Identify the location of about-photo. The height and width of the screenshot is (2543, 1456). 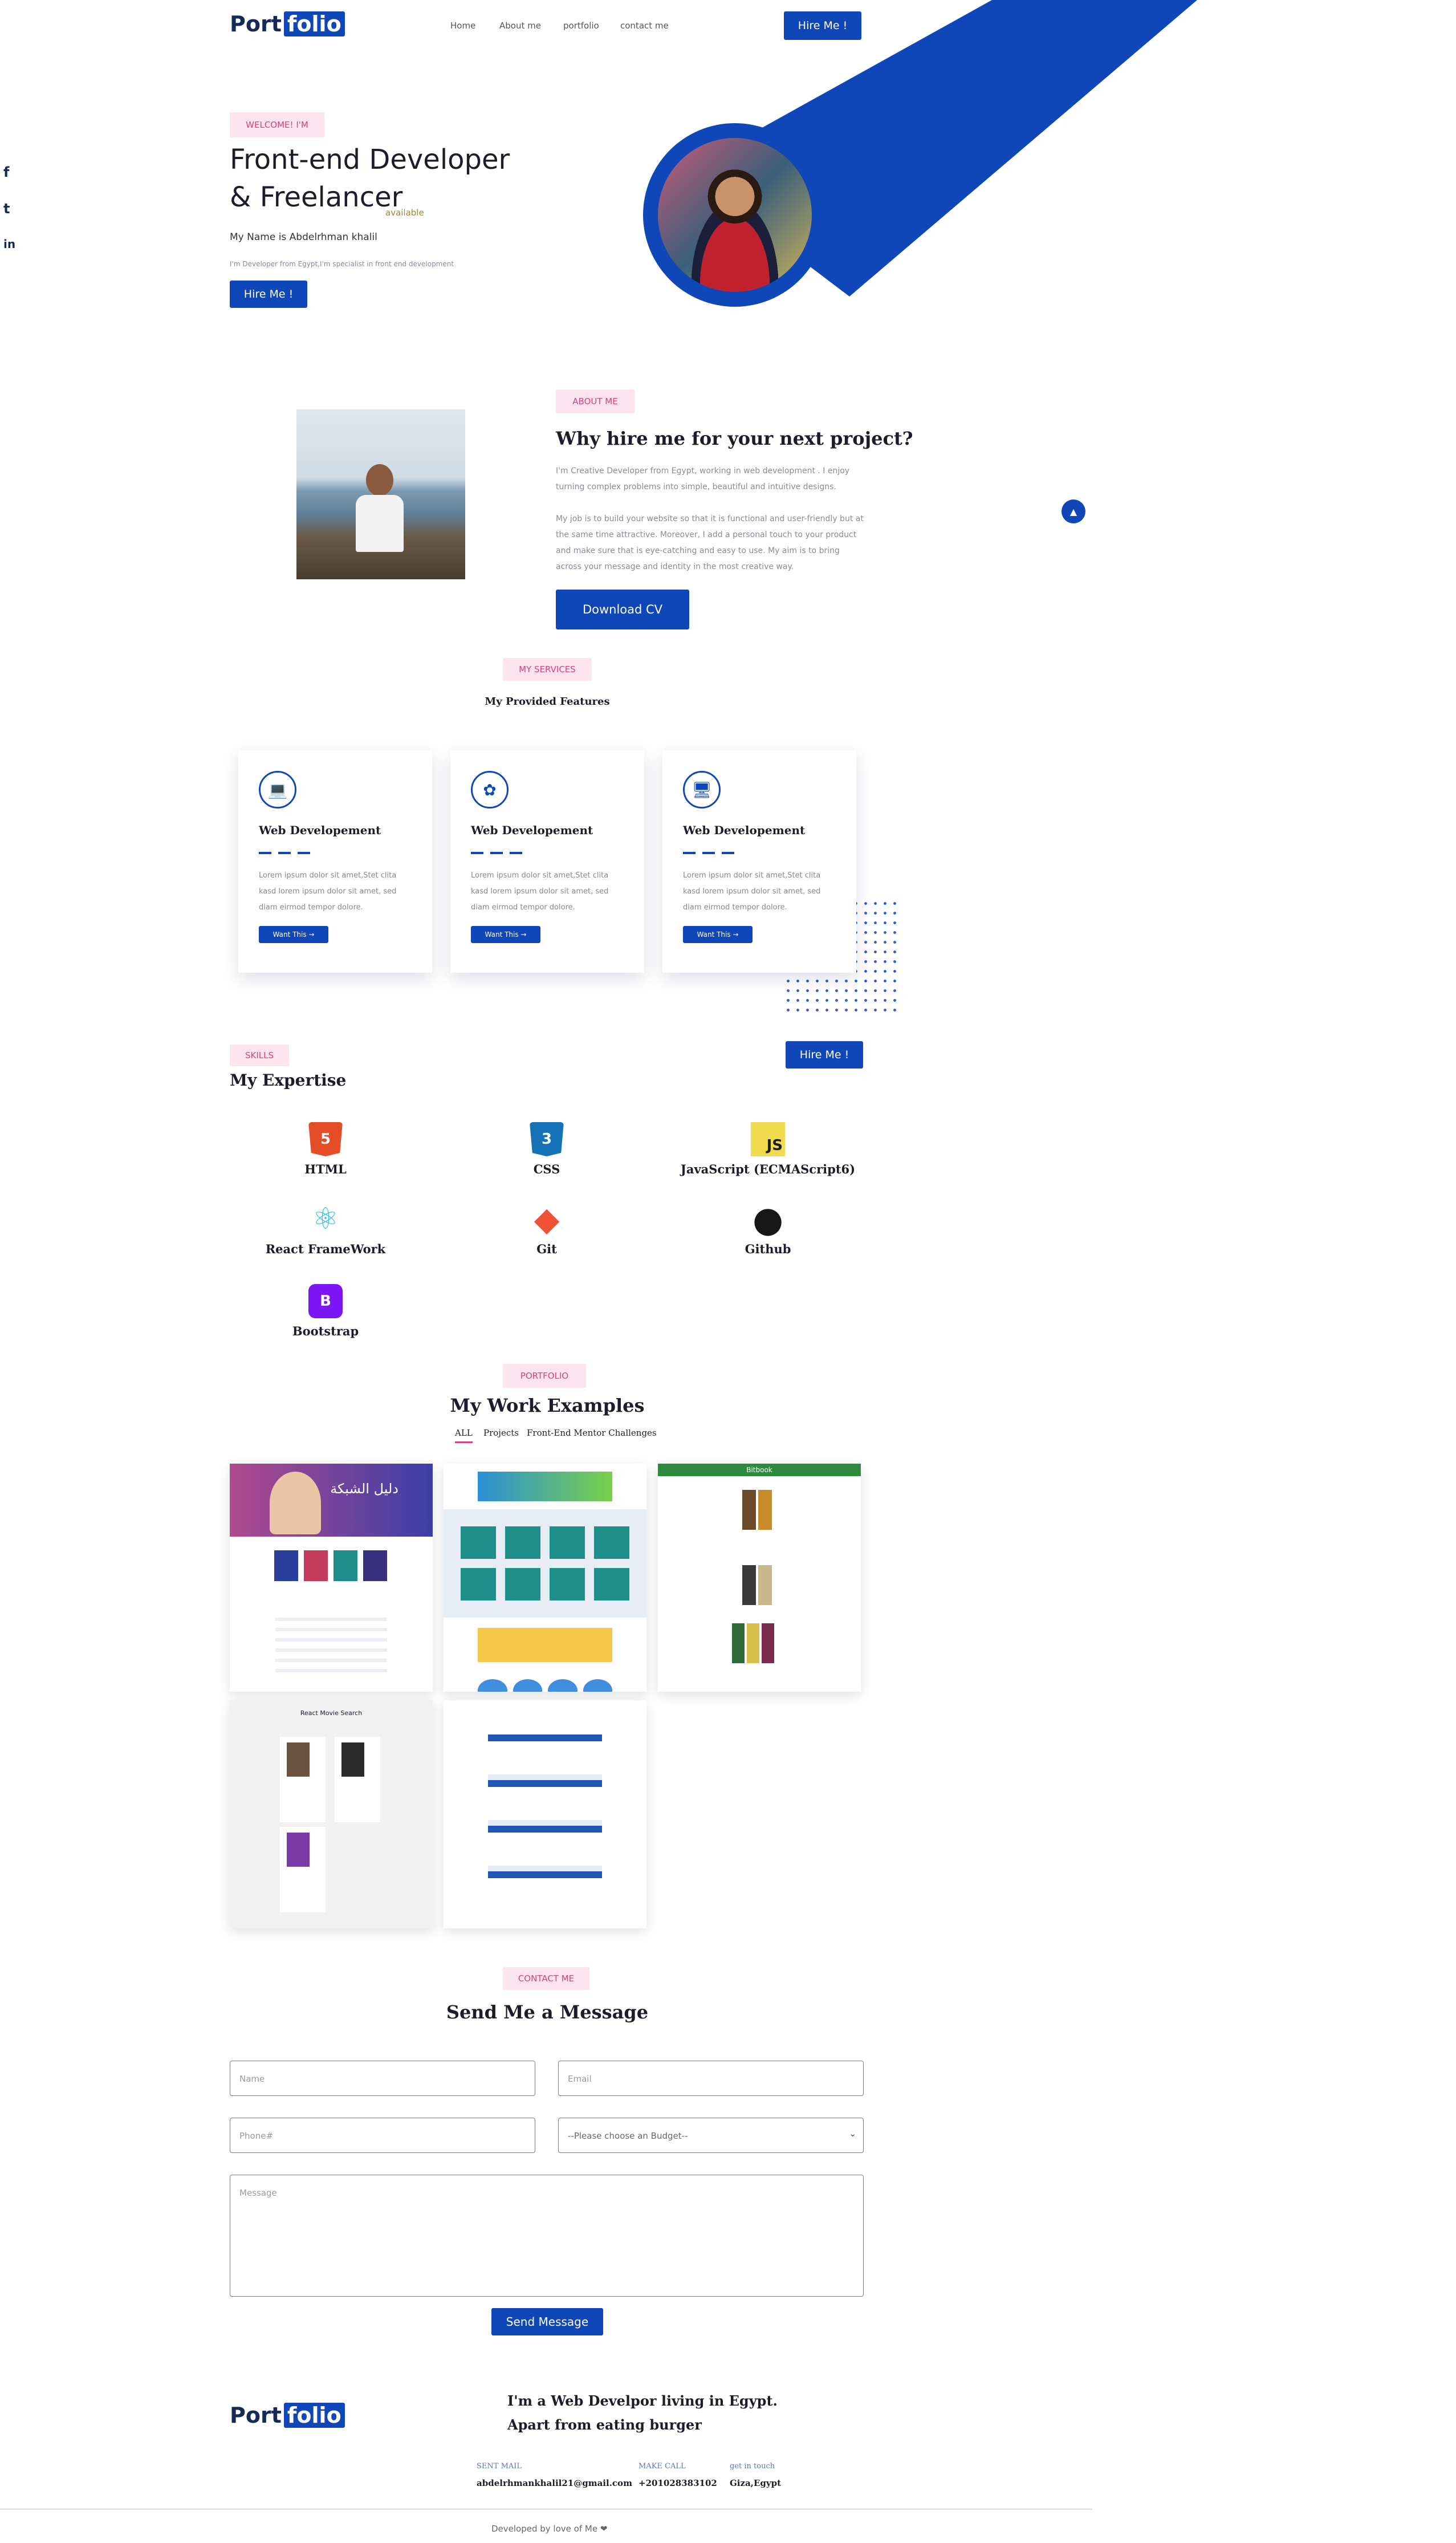
(380, 494).